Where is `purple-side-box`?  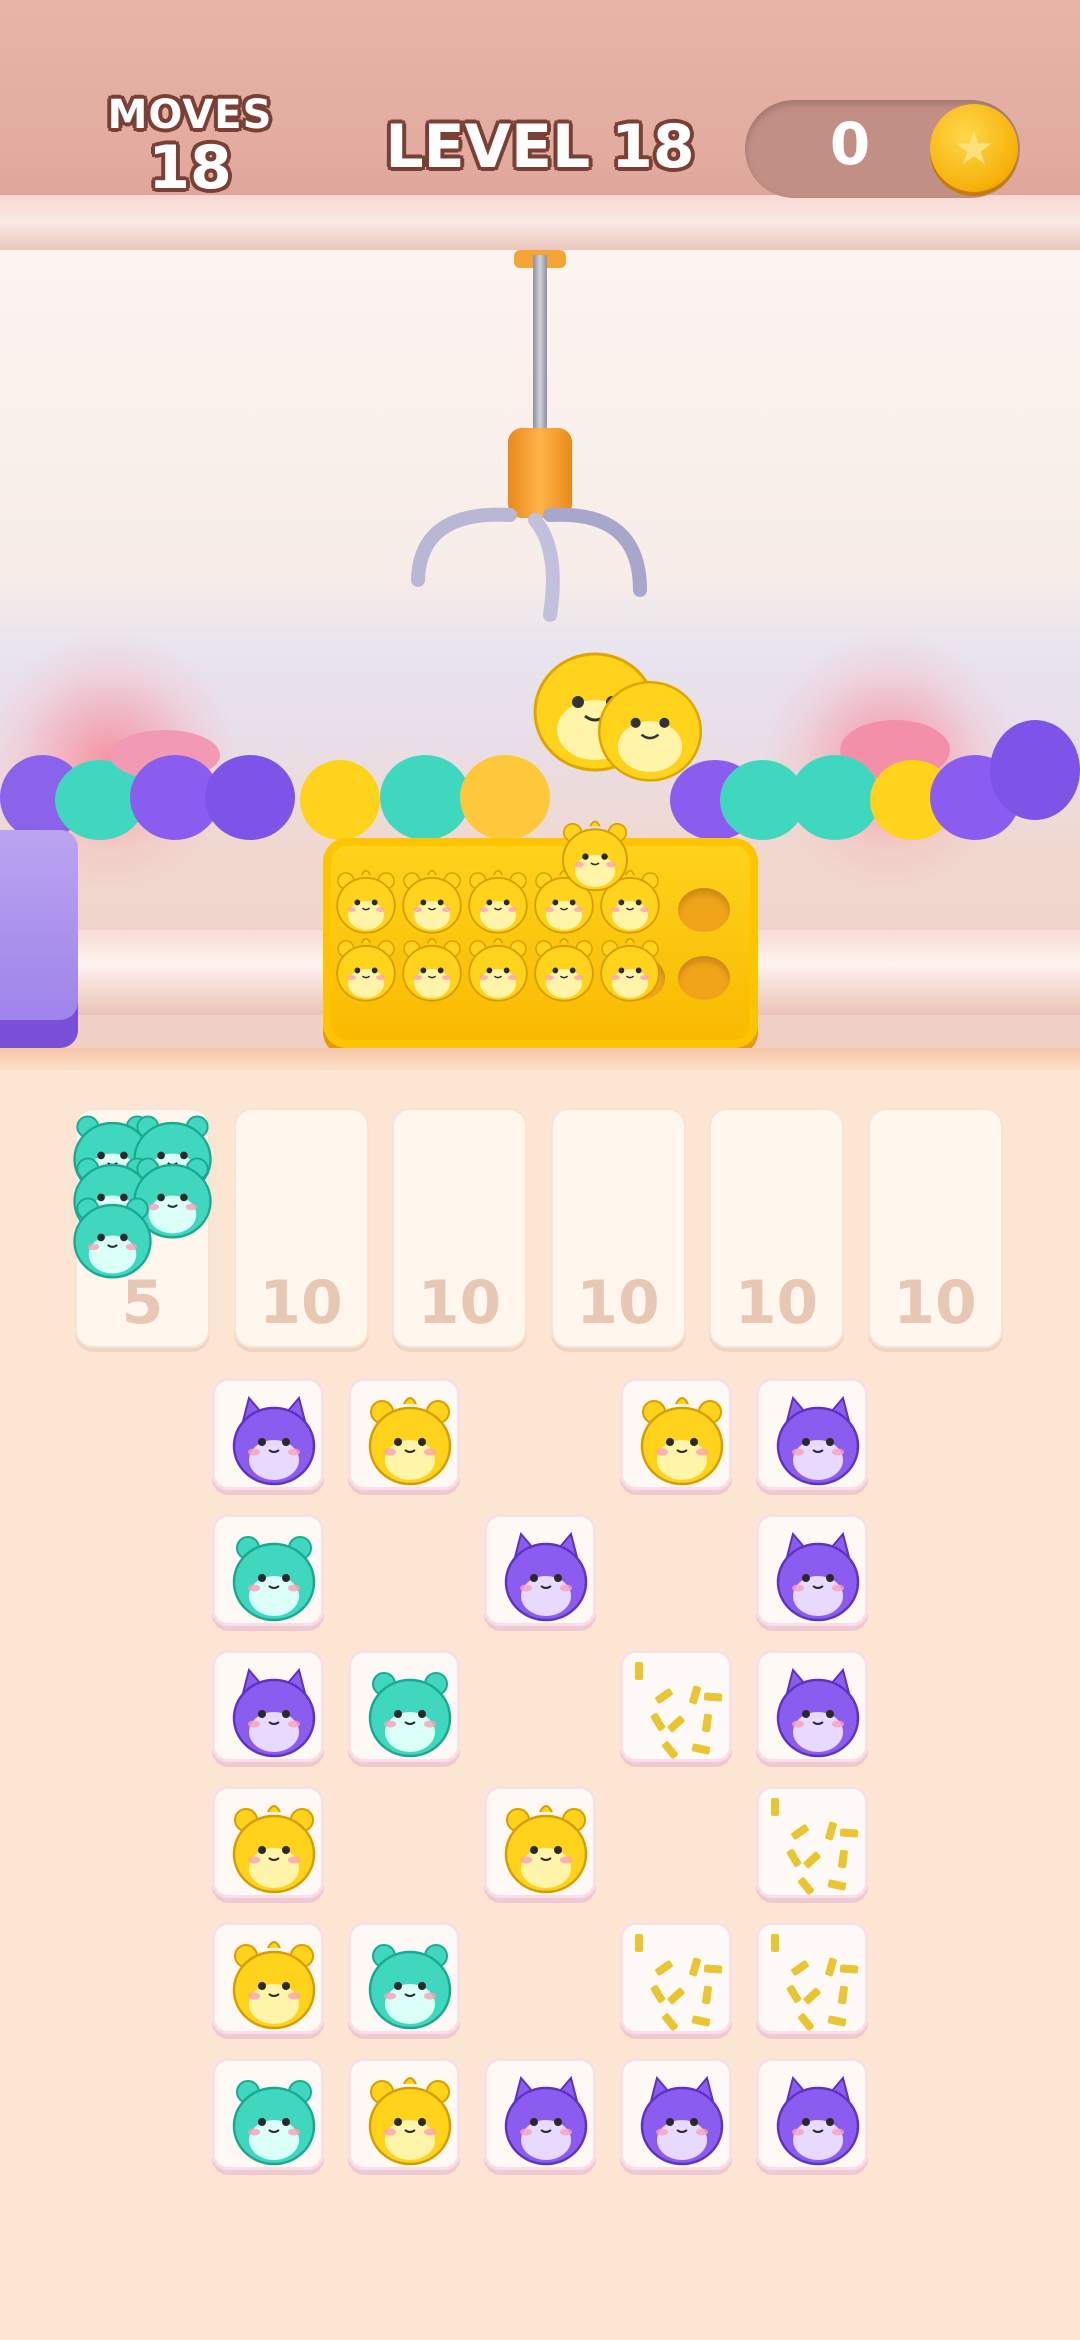 purple-side-box is located at coordinates (39, 939).